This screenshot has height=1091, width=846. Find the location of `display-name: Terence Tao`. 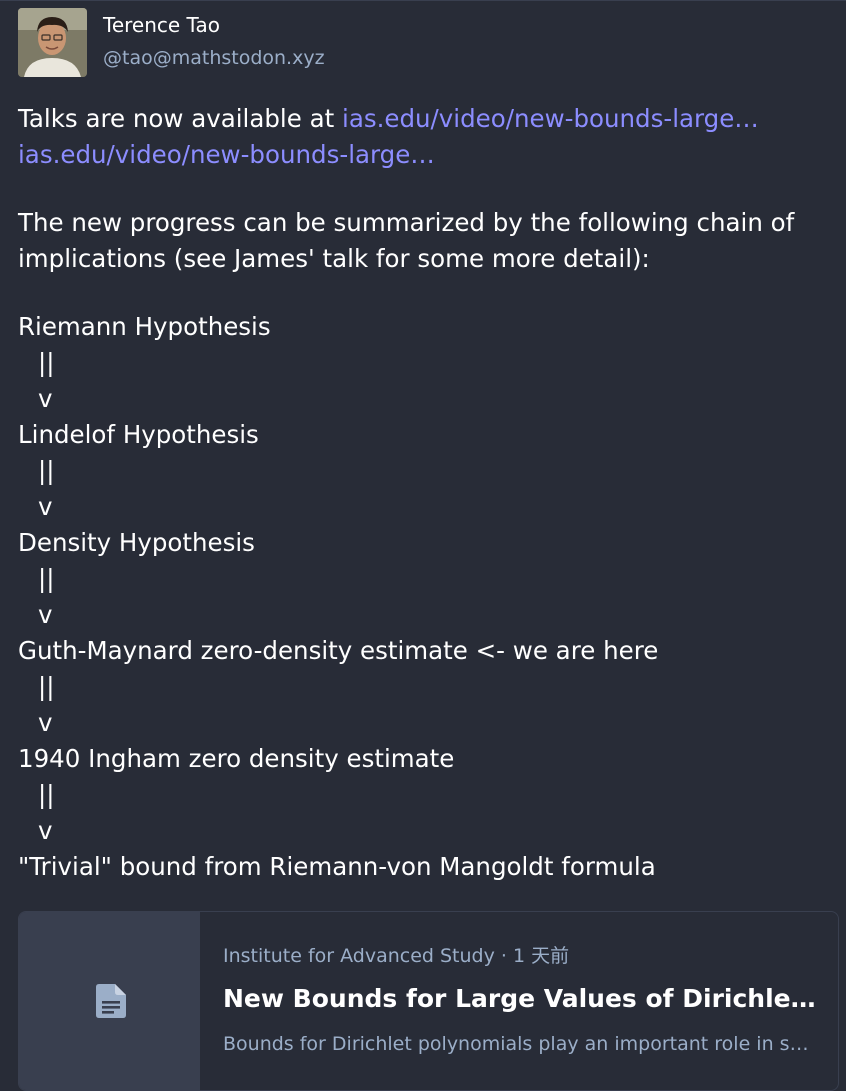

display-name: Terence Tao is located at coordinates (161, 25).